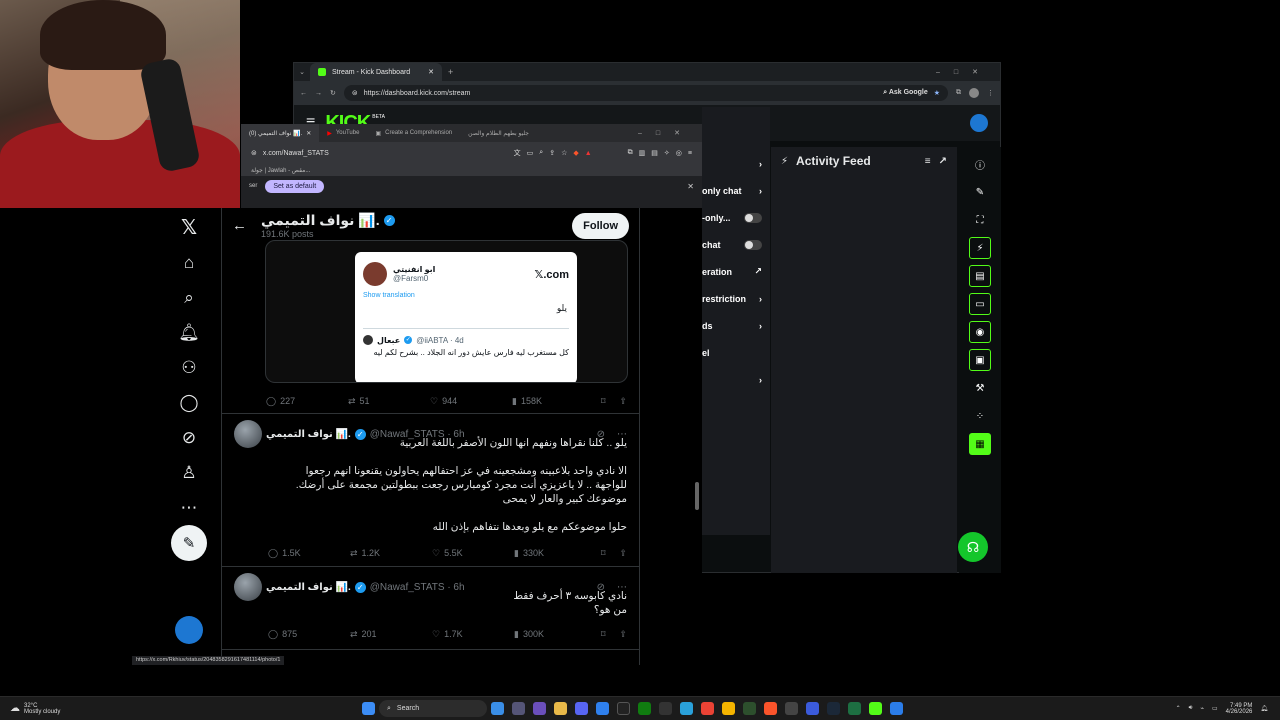 The height and width of the screenshot is (720, 1280). Describe the element at coordinates (473, 634) in the screenshot. I see `like-button: ♡ 1.7K` at that location.